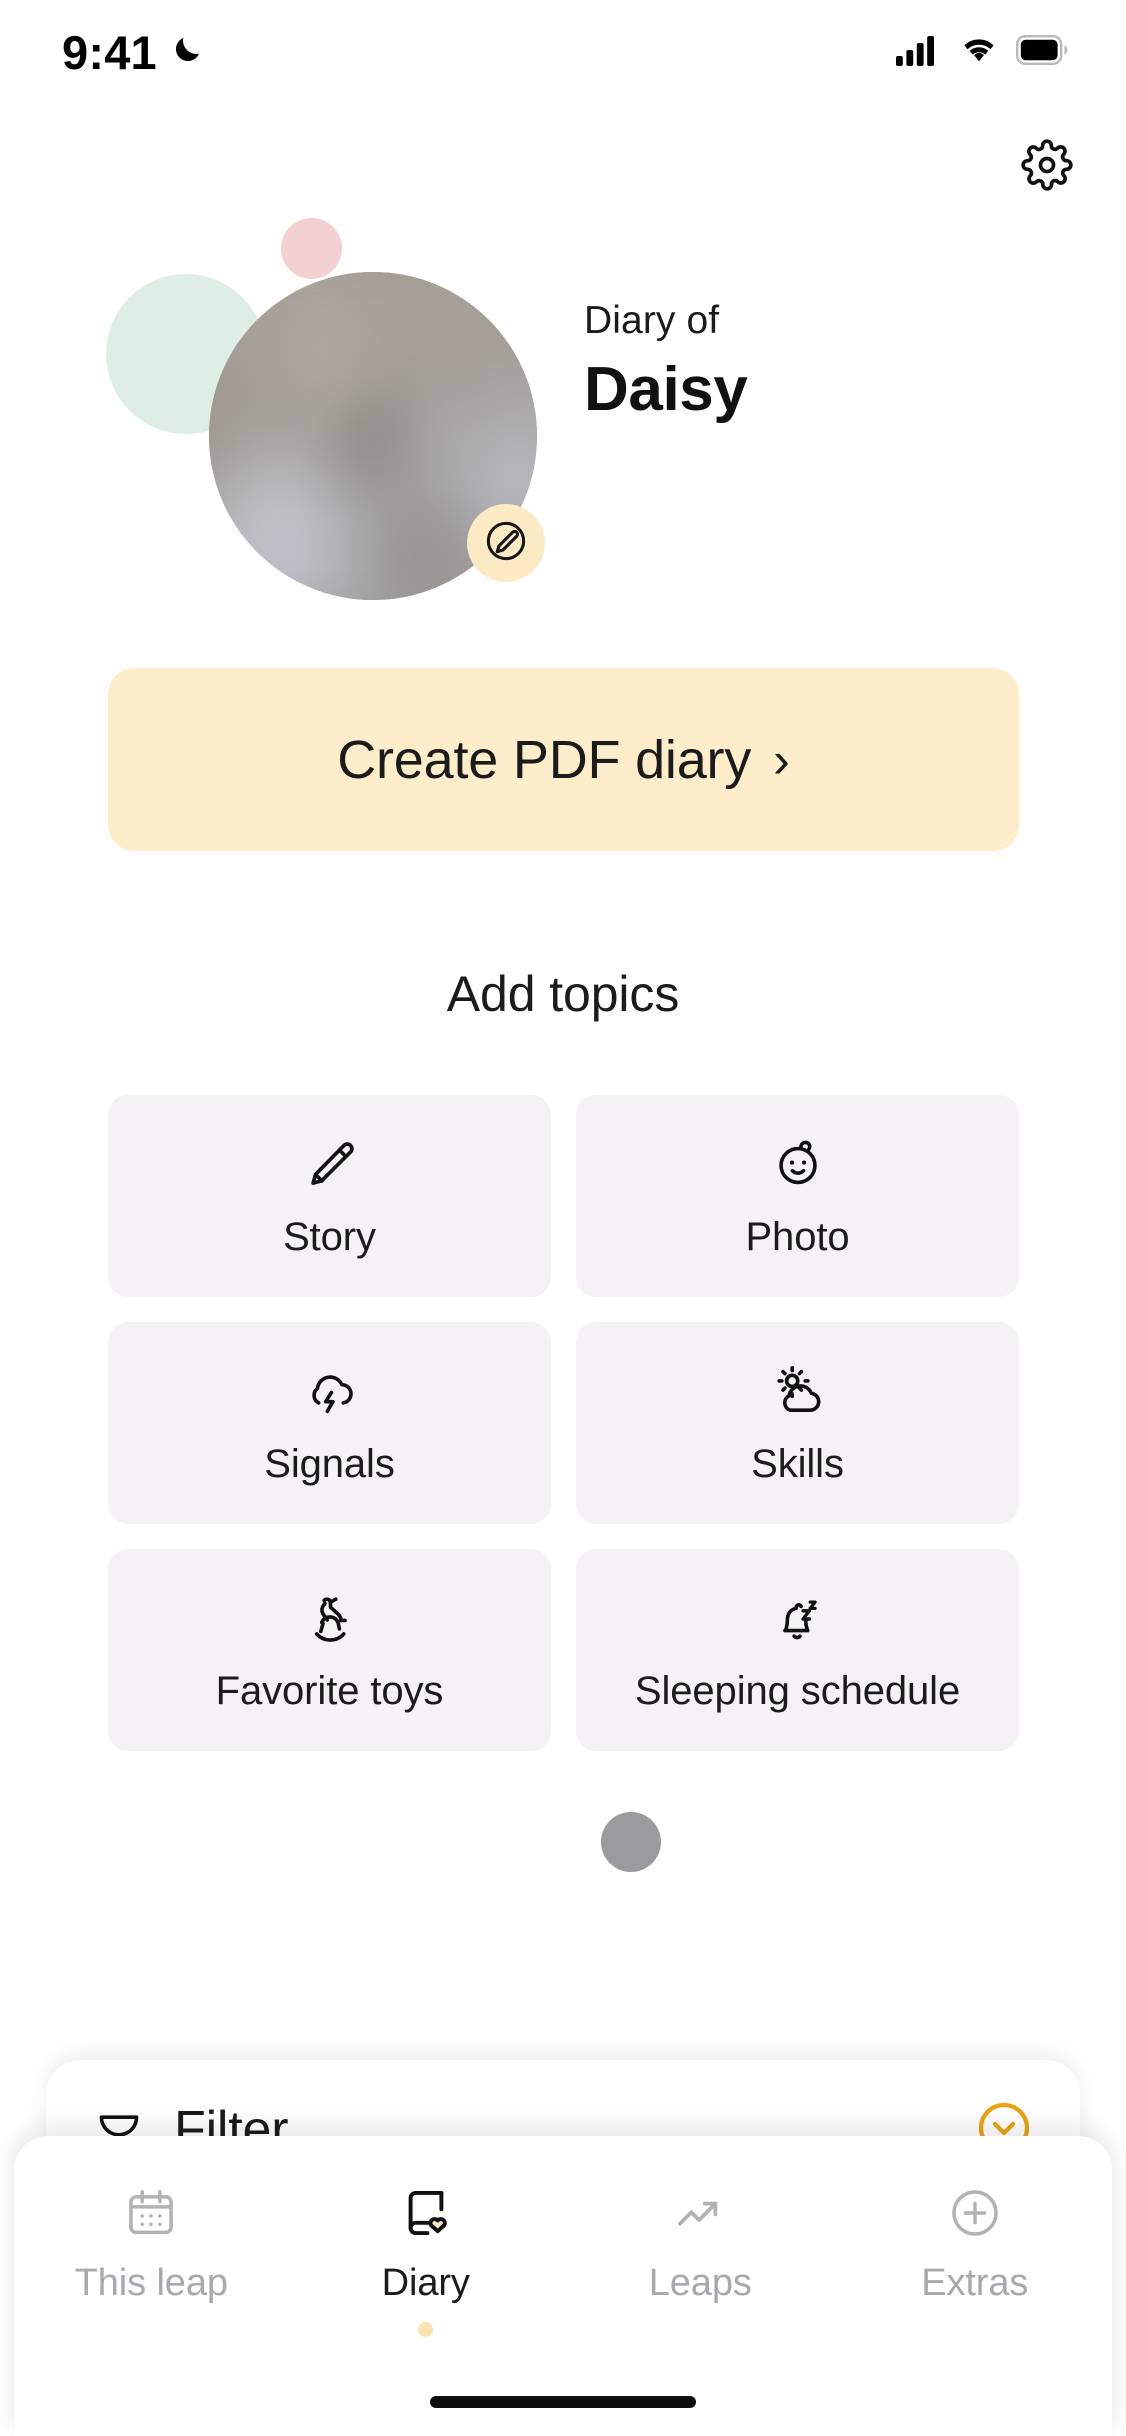  What do you see at coordinates (652, 320) in the screenshot?
I see `diary-of-label: Diary of` at bounding box center [652, 320].